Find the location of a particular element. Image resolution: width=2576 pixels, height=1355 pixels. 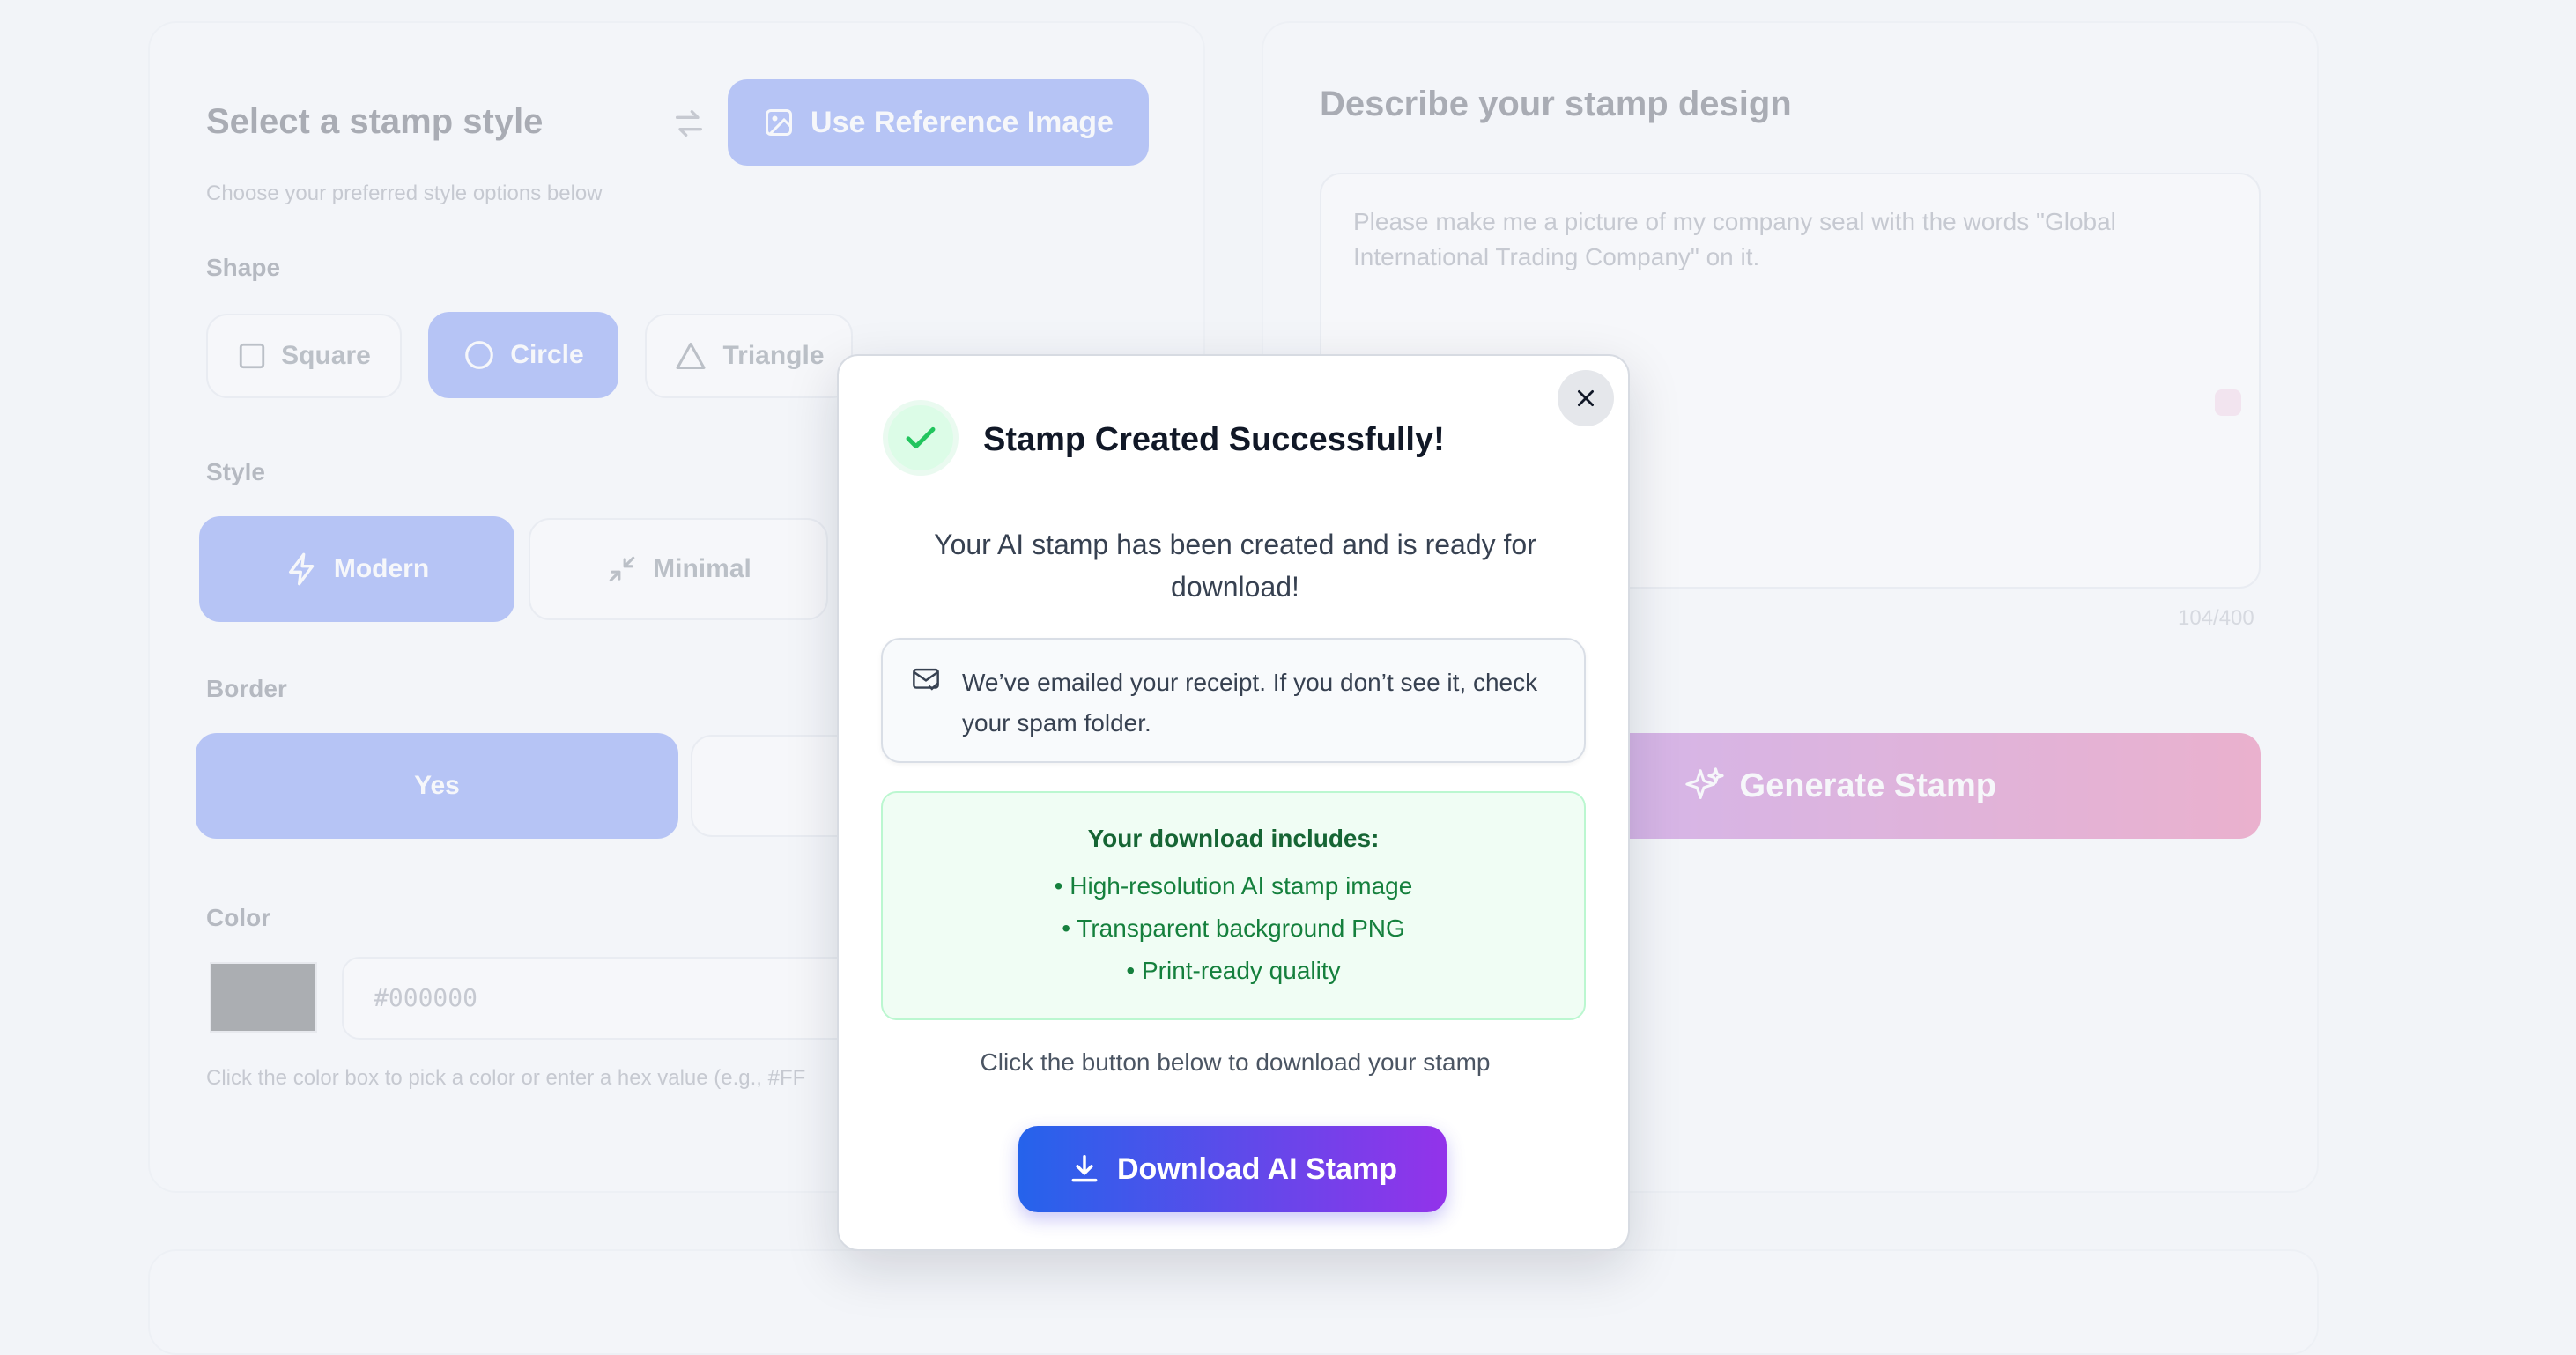

download-stamp-button: Download AI Stamp is located at coordinates (1233, 1169).